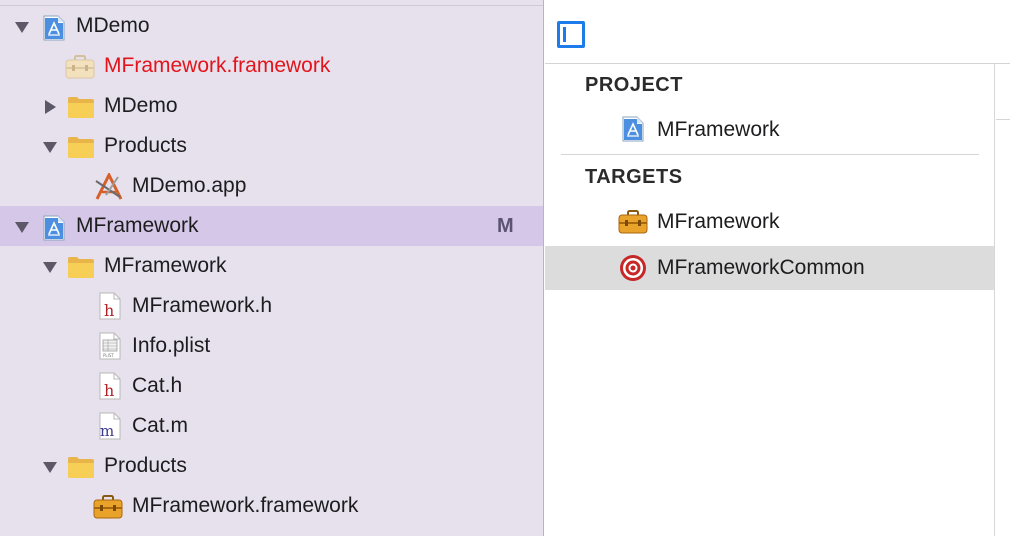  What do you see at coordinates (634, 177) in the screenshot?
I see `targets-section-header: TARGETS` at bounding box center [634, 177].